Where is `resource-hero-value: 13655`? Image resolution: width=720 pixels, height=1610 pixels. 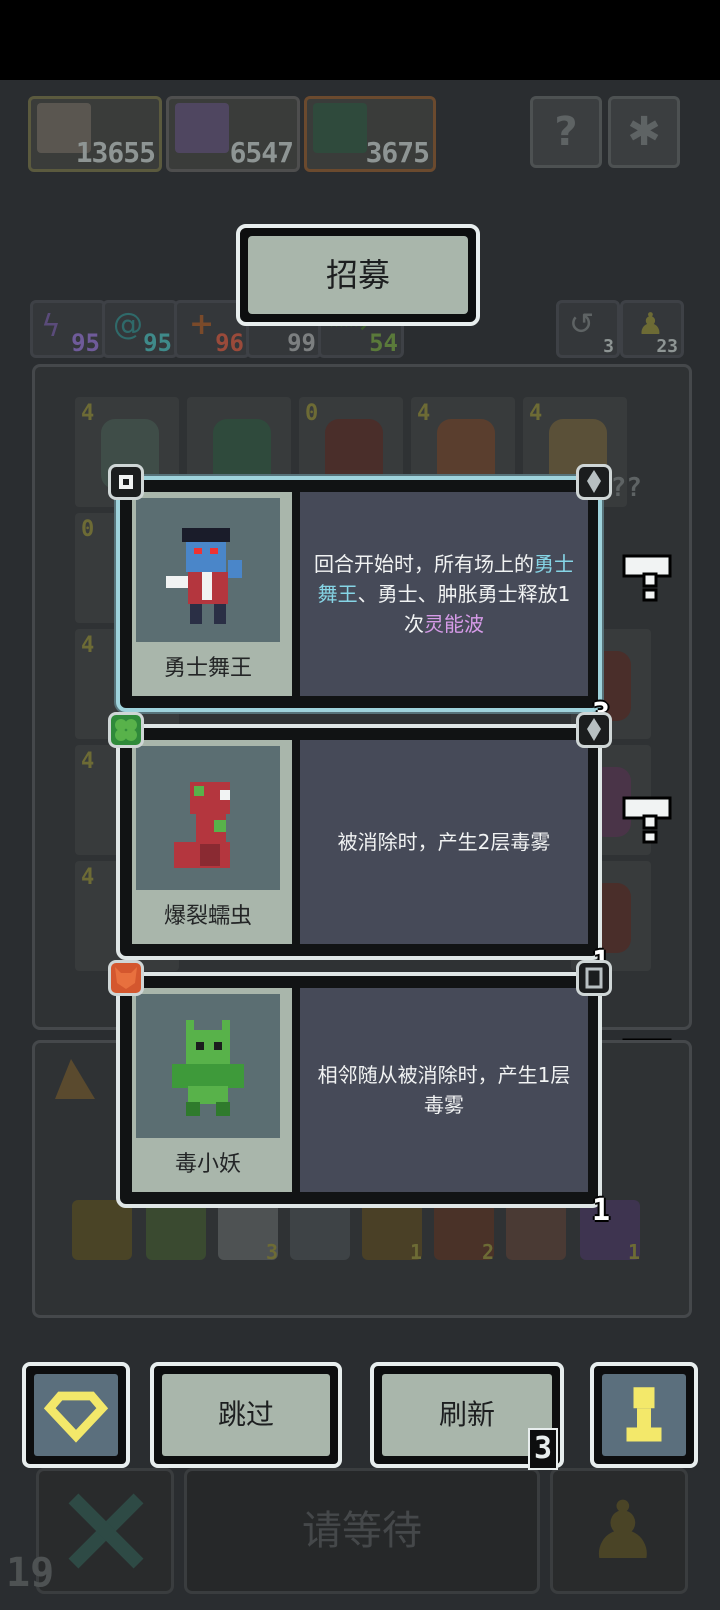 resource-hero-value: 13655 is located at coordinates (115, 152).